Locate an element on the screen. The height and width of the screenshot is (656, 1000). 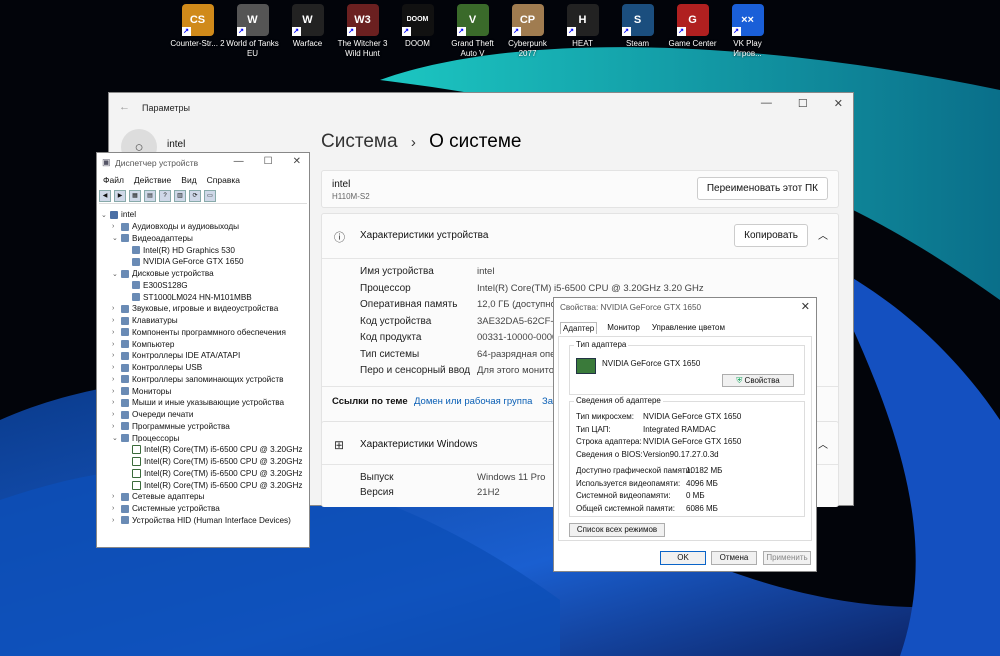
tree-item: › Программные устройства is located at coordinates (204, 427).